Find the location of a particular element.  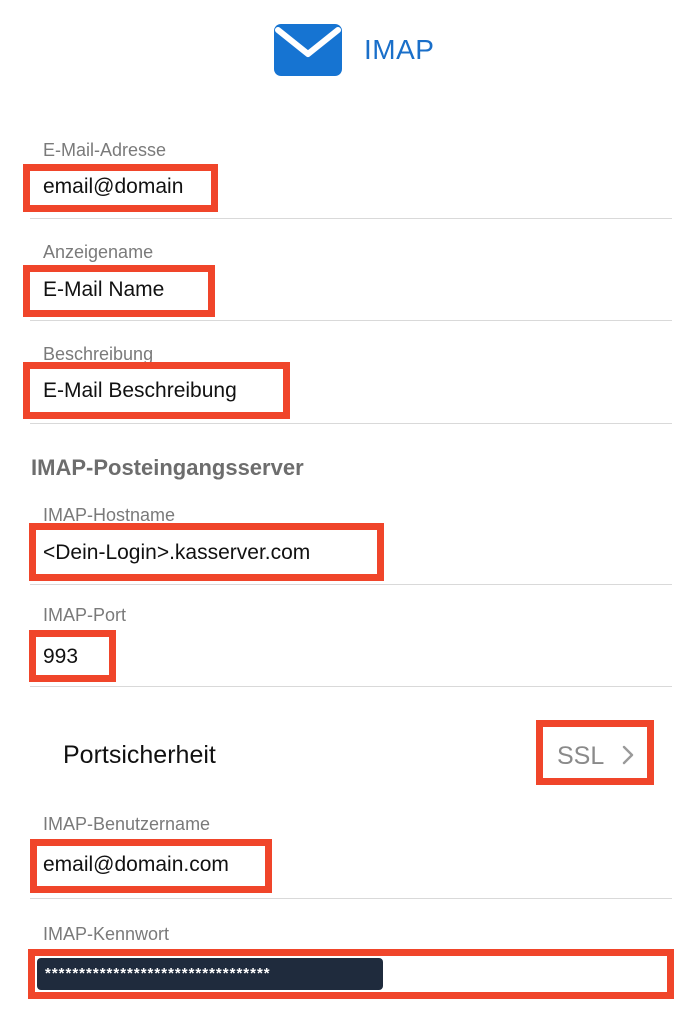

chevron-right-icon is located at coordinates (628, 755).